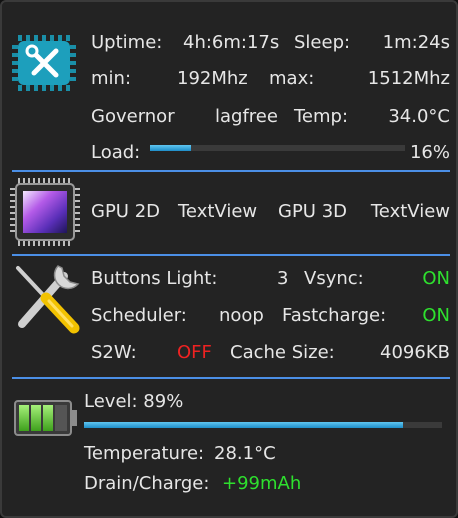  Describe the element at coordinates (116, 152) in the screenshot. I see `load-label: Load:` at that location.